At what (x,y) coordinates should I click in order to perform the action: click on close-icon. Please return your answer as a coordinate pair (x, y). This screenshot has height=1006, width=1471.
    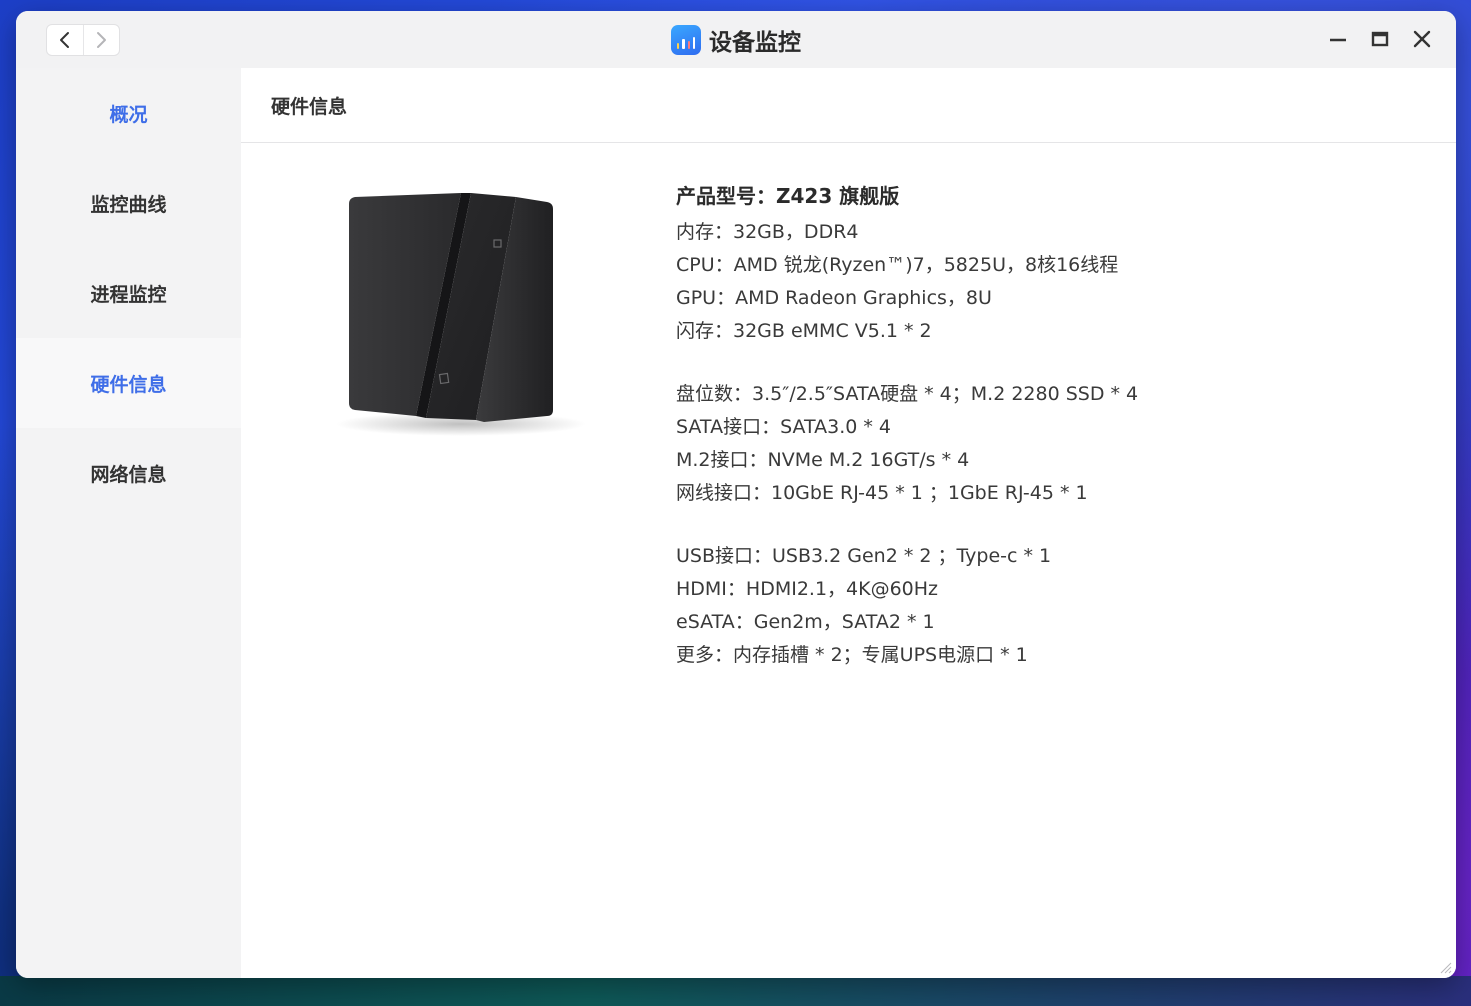
    Looking at the image, I should click on (1422, 39).